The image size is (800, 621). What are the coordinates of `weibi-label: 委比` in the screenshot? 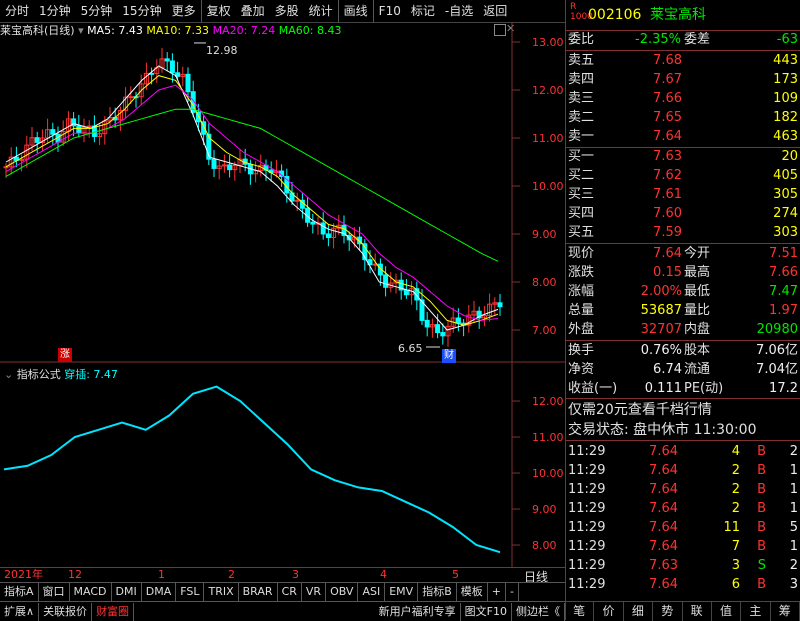 It's located at (581, 39).